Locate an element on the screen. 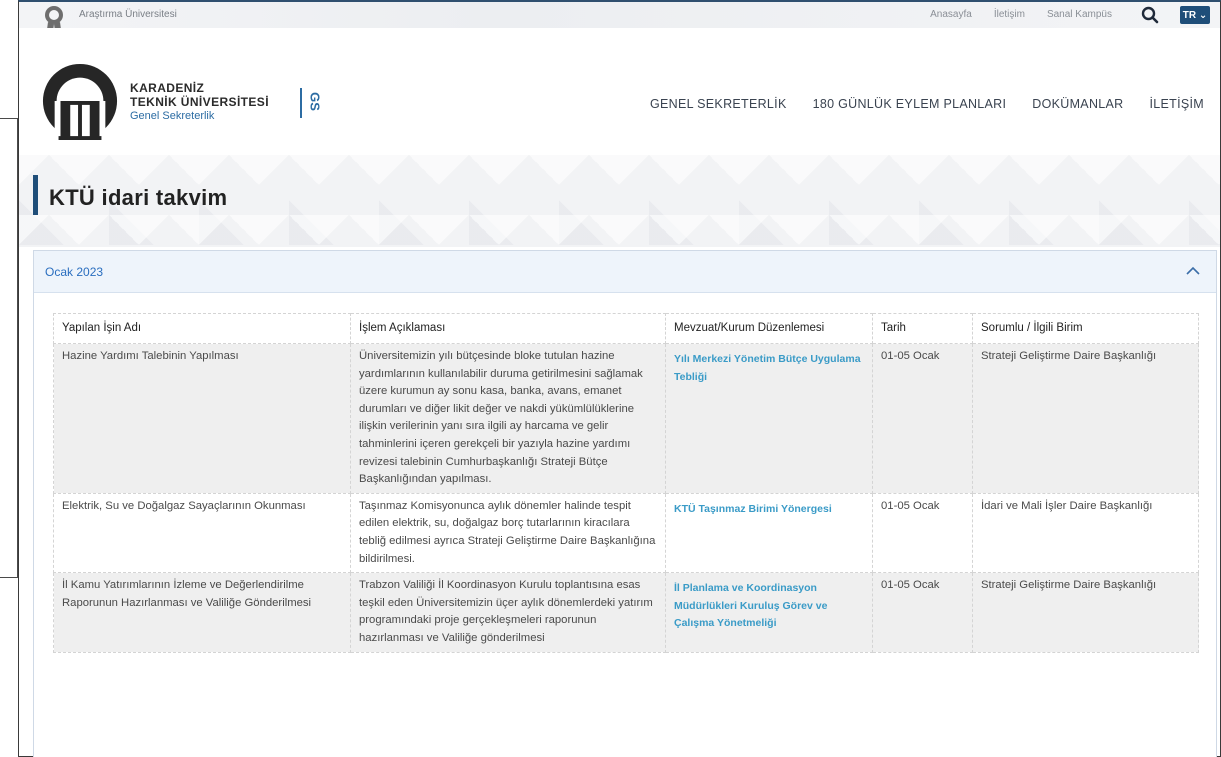 The height and width of the screenshot is (757, 1221). col-header-regulation: Mevzuat/Kurum Düzenlemesi is located at coordinates (769, 328).